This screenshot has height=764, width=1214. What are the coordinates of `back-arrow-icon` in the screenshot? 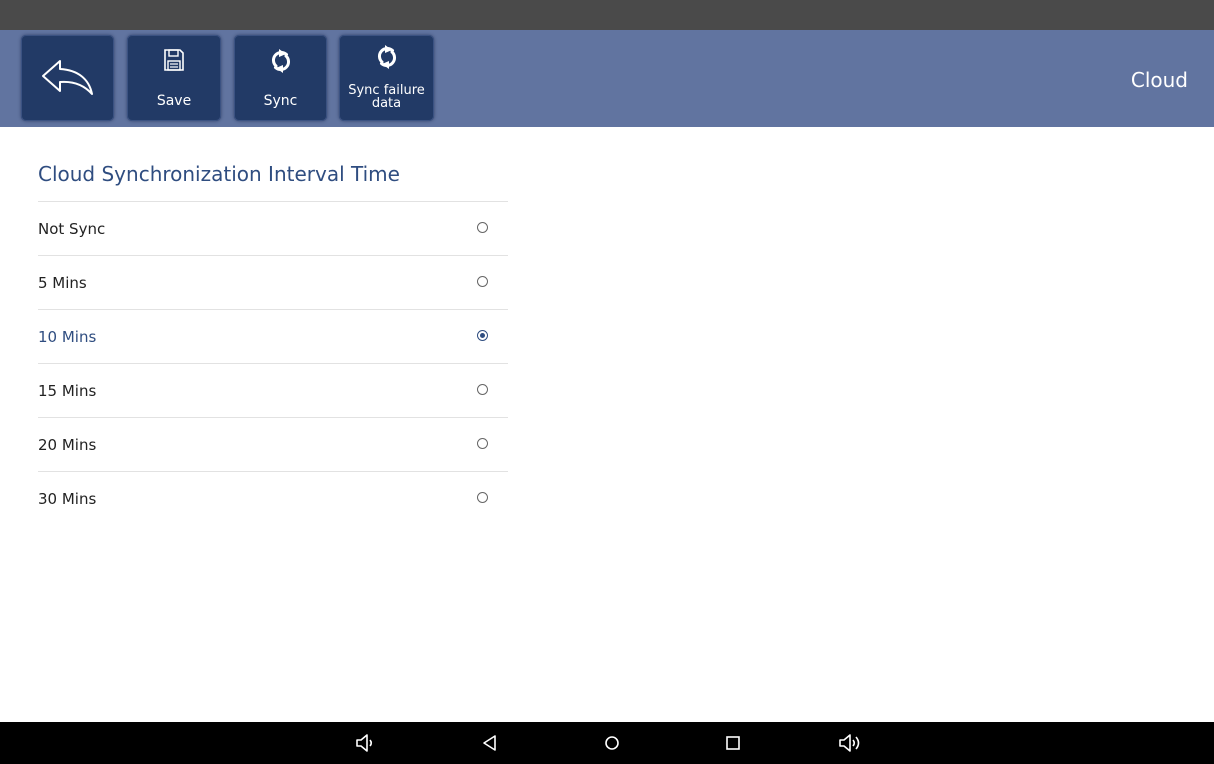 It's located at (67, 77).